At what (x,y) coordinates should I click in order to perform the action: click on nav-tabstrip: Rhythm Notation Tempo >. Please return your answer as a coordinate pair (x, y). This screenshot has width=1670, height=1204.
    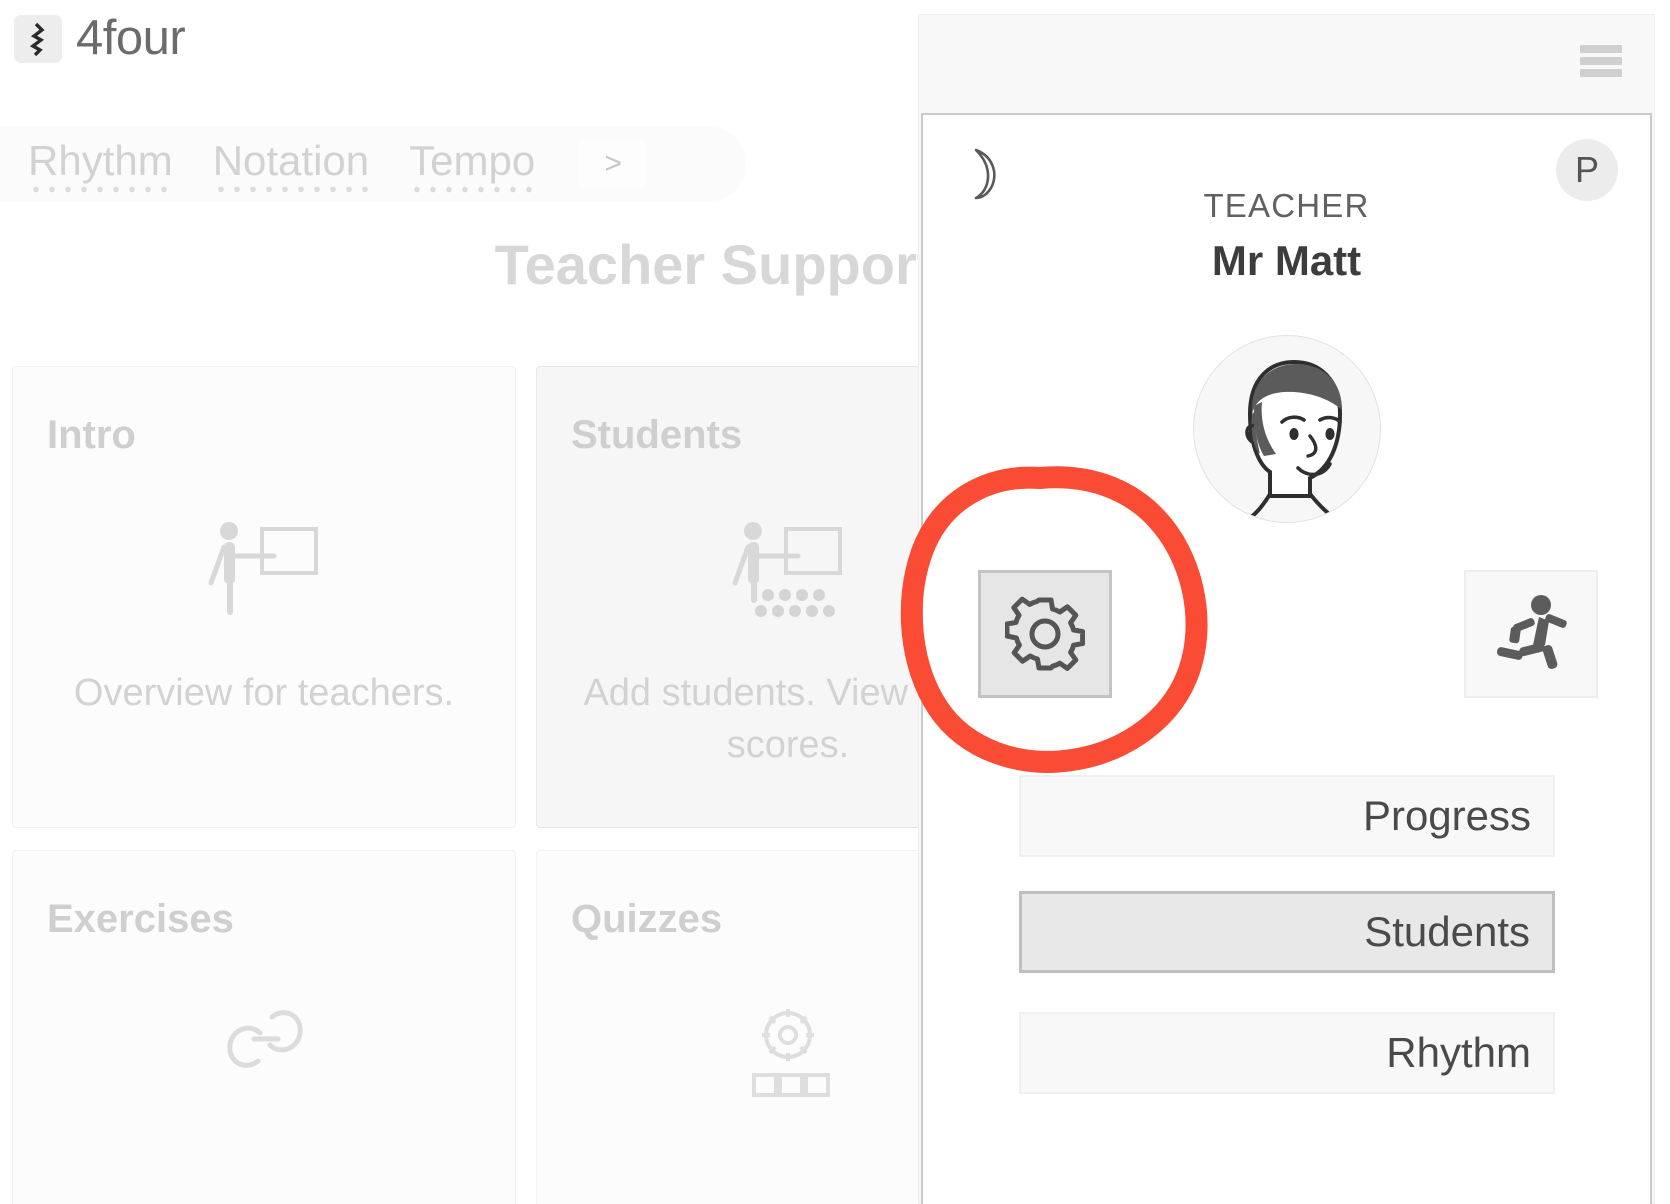
    Looking at the image, I should click on (373, 164).